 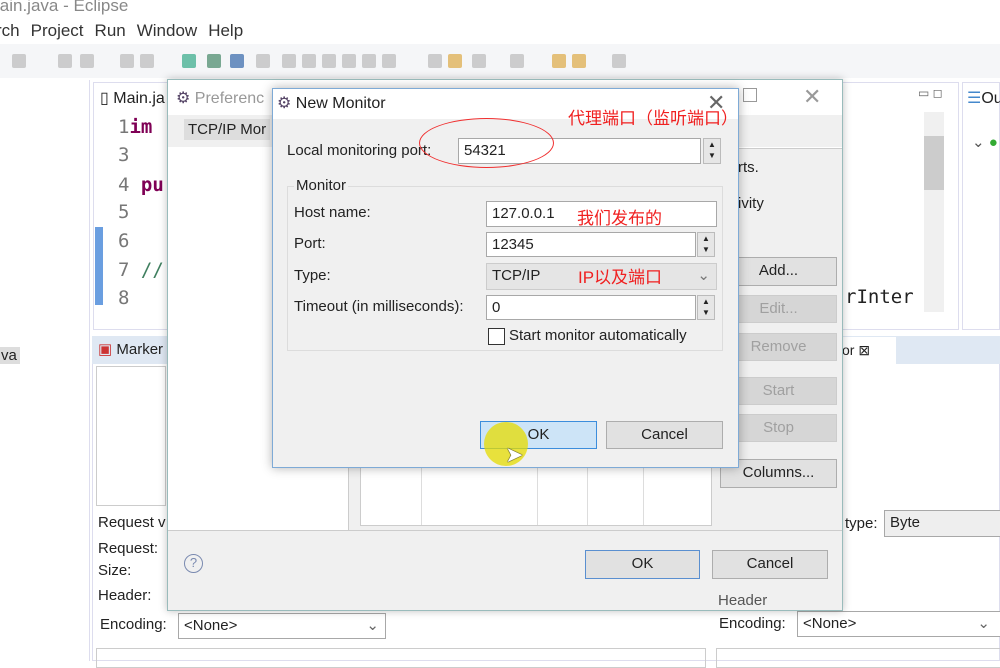 What do you see at coordinates (141, 185) in the screenshot?
I see `code-line: 4 pu` at bounding box center [141, 185].